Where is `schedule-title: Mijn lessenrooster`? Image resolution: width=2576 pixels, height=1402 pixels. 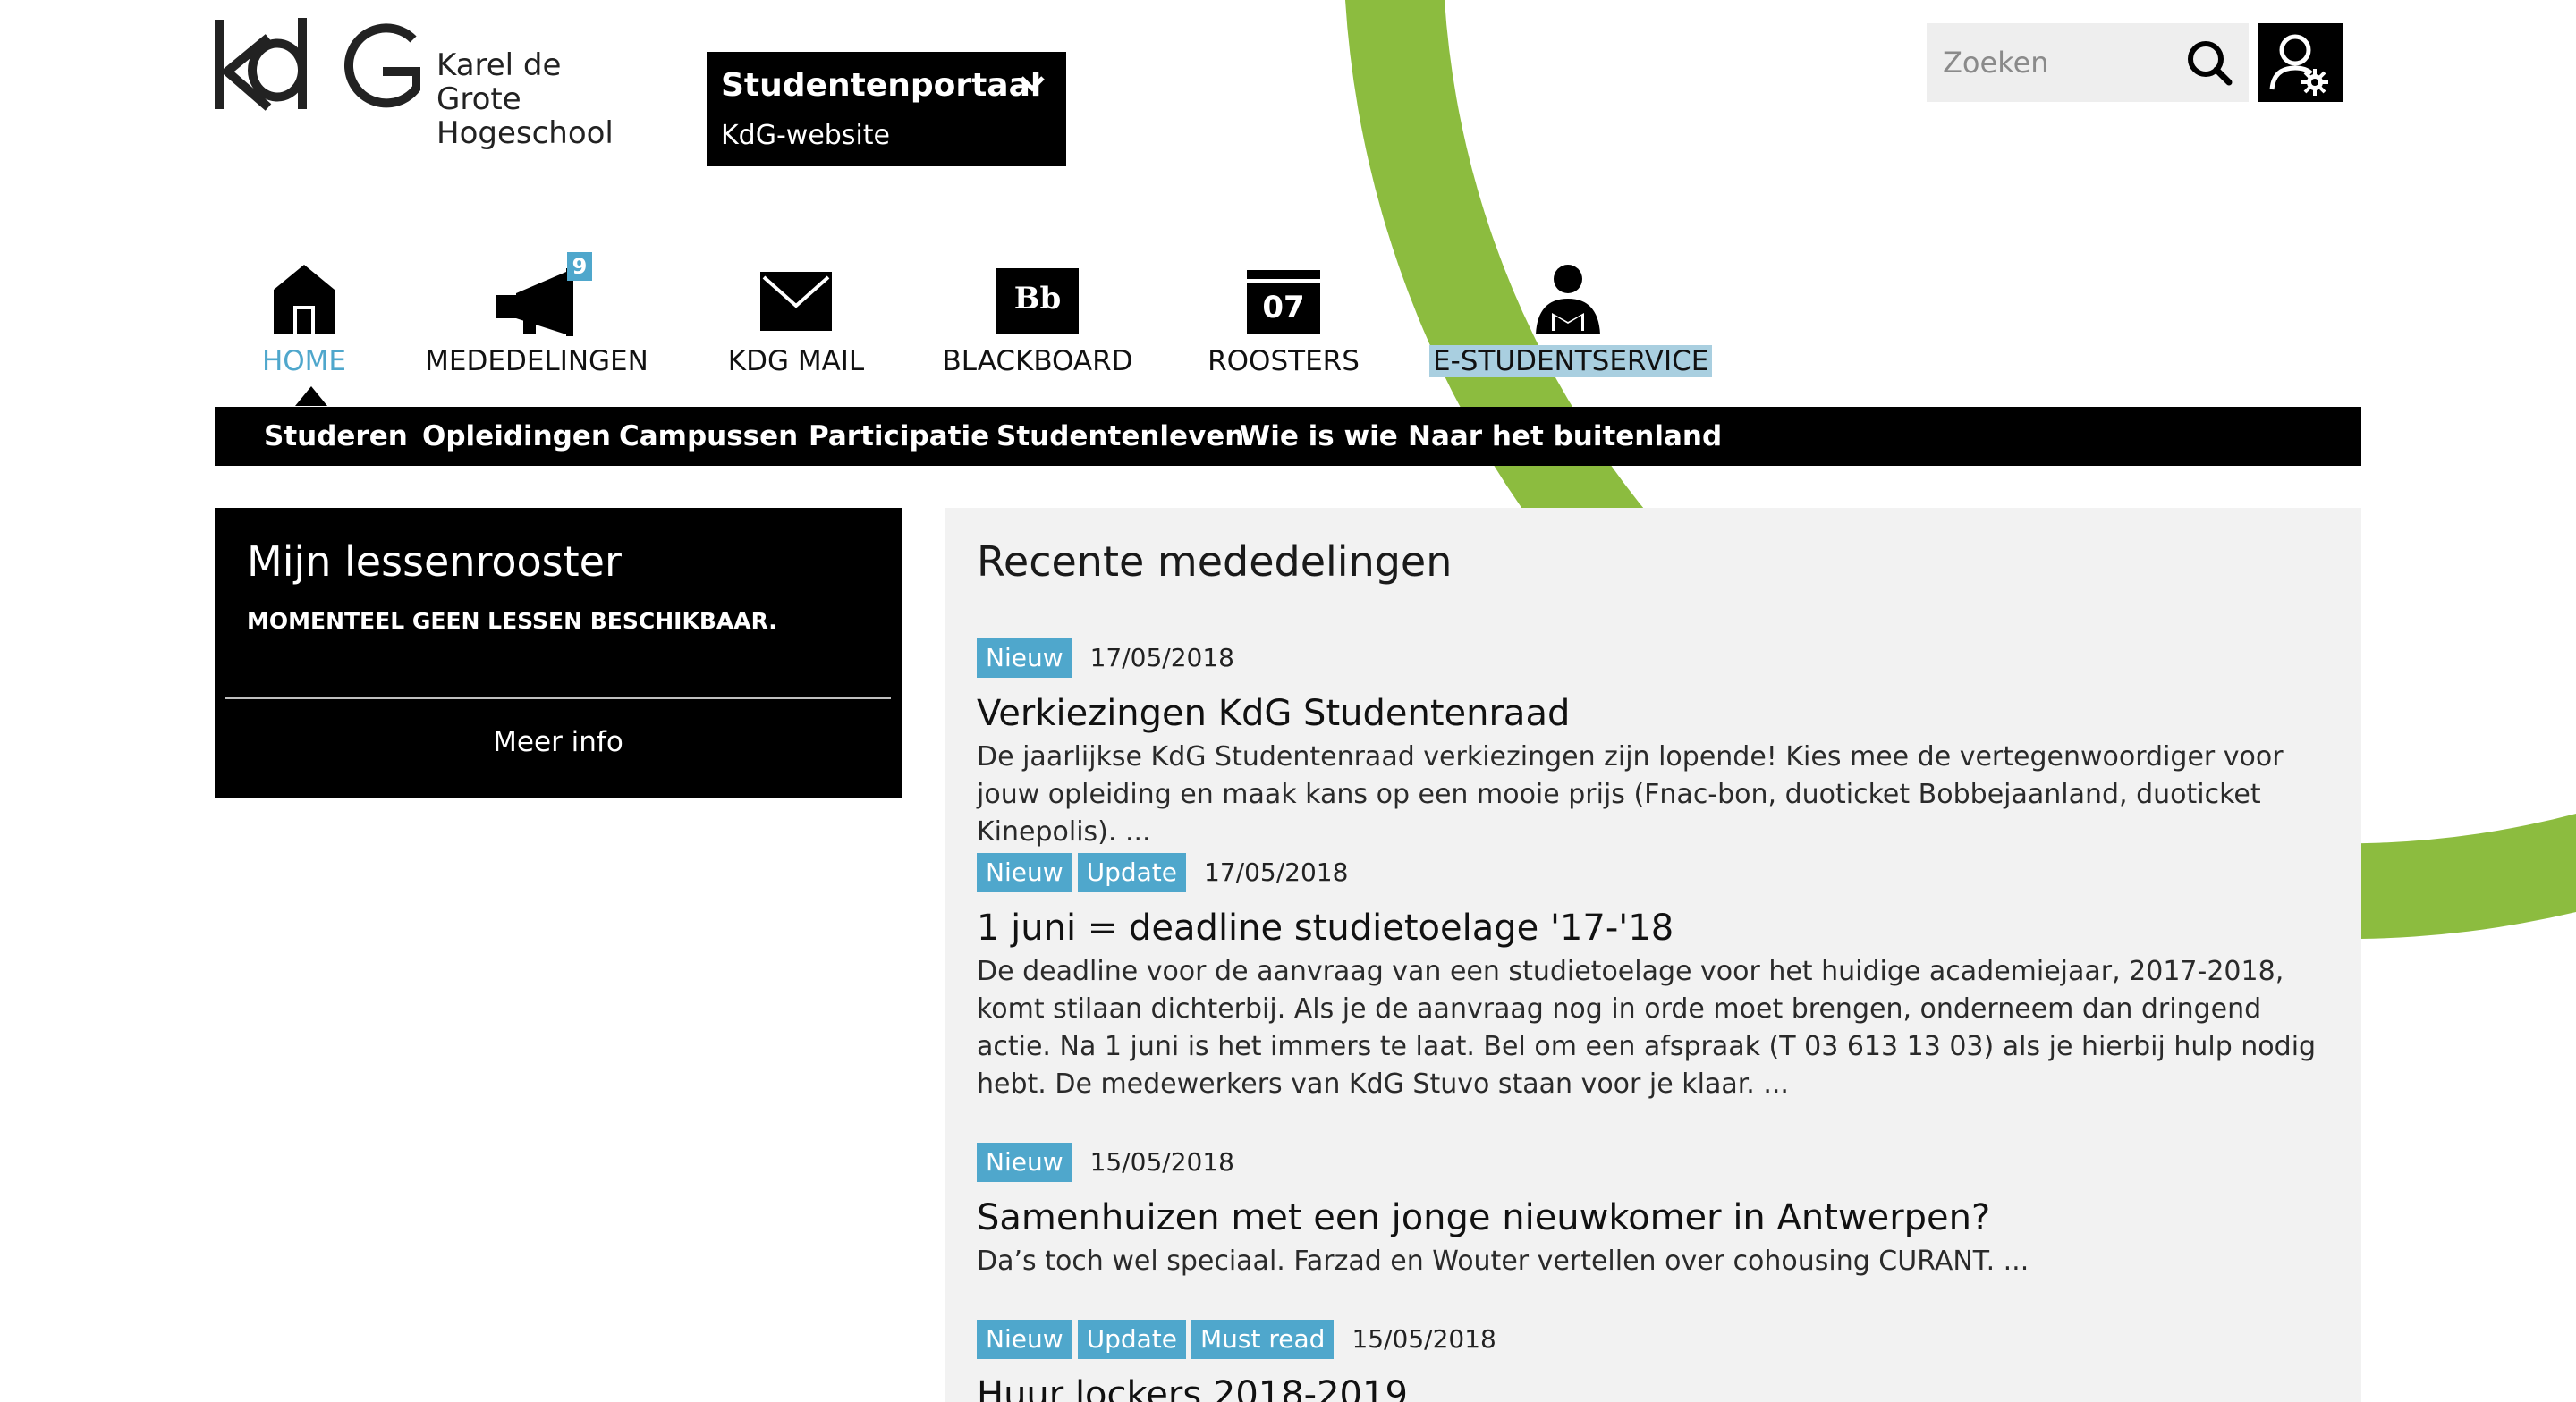 schedule-title: Mijn lessenrooster is located at coordinates (434, 561).